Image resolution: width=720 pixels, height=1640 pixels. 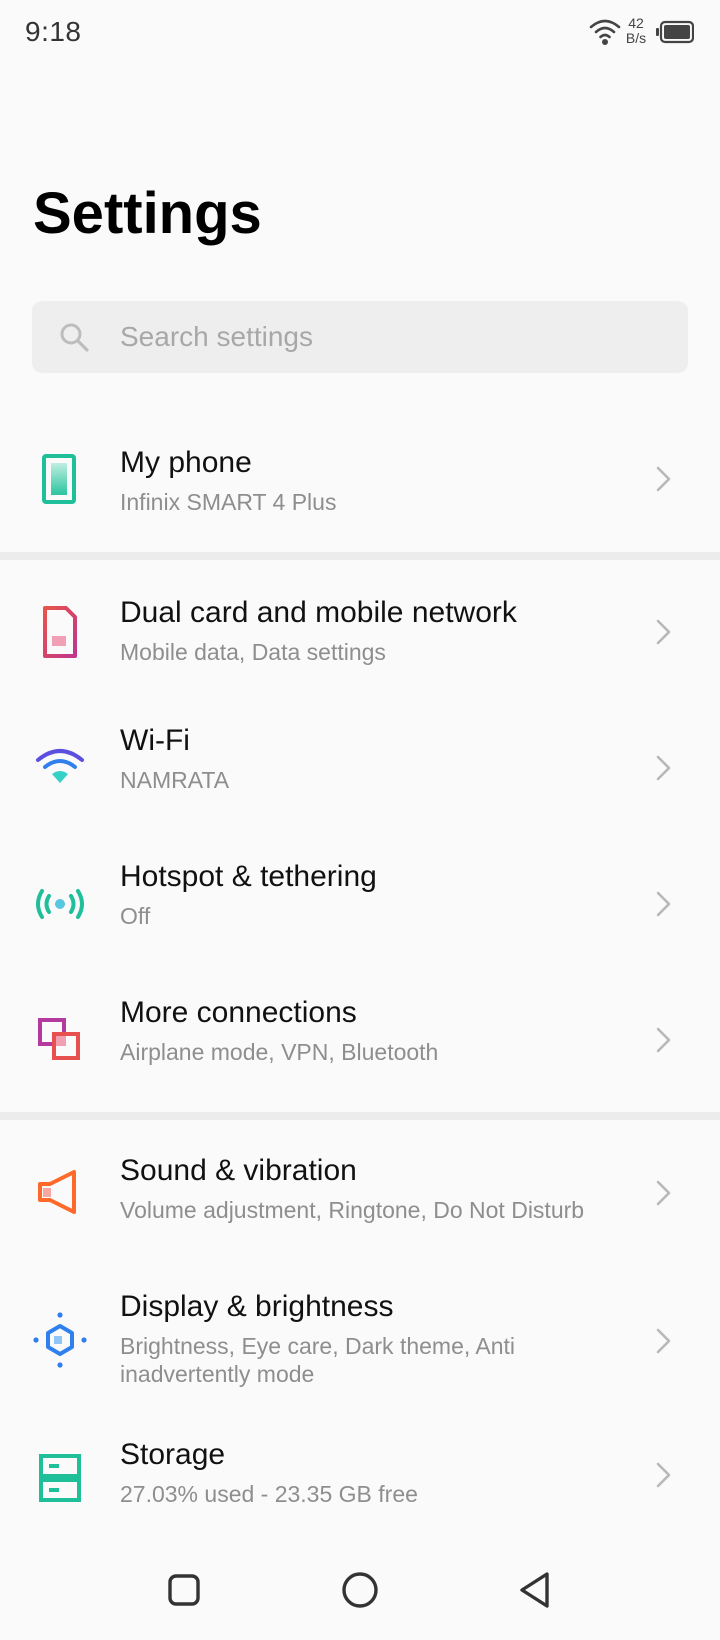 I want to click on battery-icon, so click(x=675, y=32).